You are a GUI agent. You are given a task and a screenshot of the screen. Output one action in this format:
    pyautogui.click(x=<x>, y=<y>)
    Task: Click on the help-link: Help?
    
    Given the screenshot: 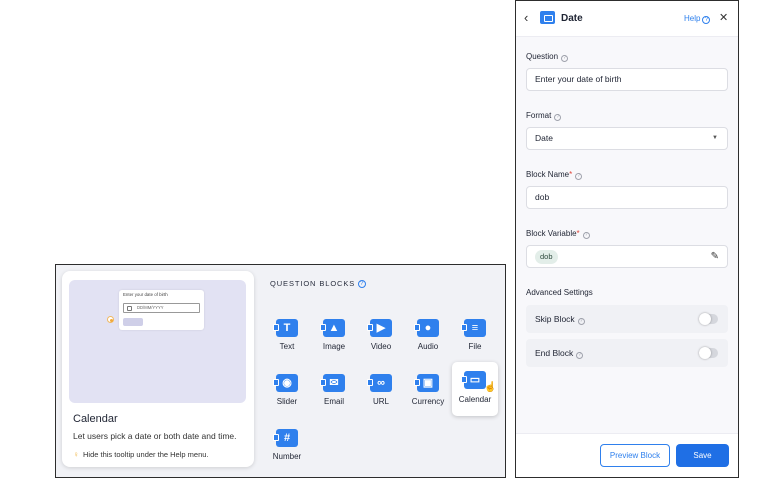 What is the action you would take?
    pyautogui.click(x=697, y=19)
    